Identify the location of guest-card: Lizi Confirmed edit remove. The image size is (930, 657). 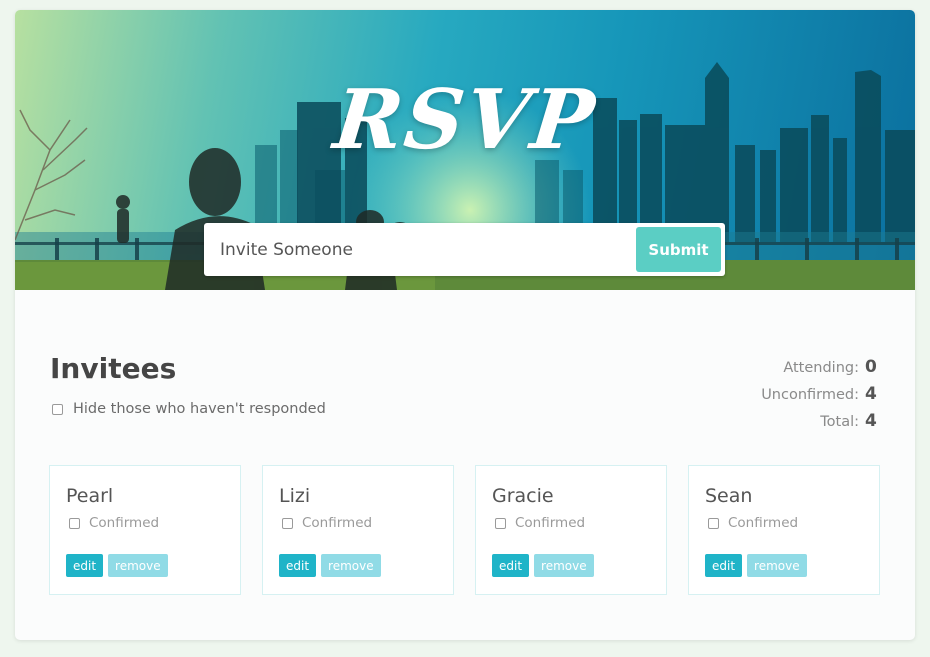
(358, 530).